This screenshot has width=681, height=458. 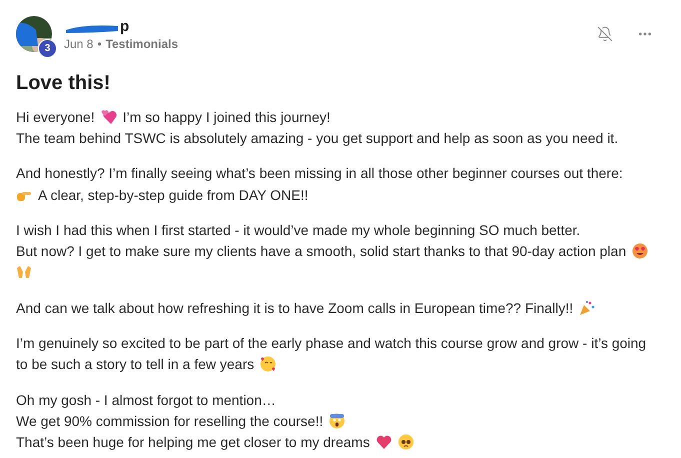 I want to click on category-link: Testimonials, so click(x=142, y=44).